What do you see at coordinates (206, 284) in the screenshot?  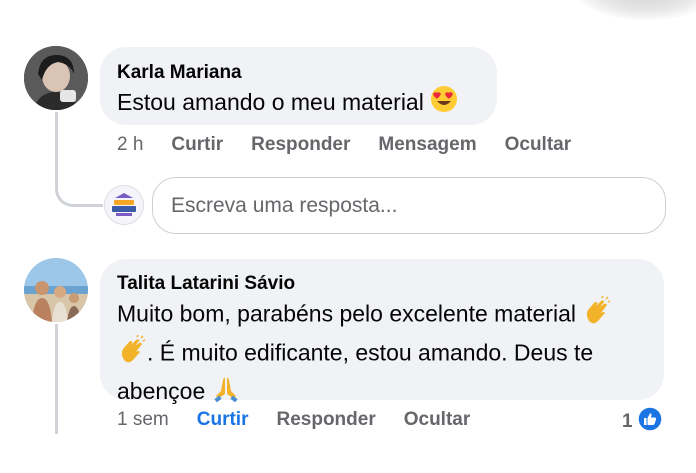 I see `comment-author: Talita Latarini Sávio` at bounding box center [206, 284].